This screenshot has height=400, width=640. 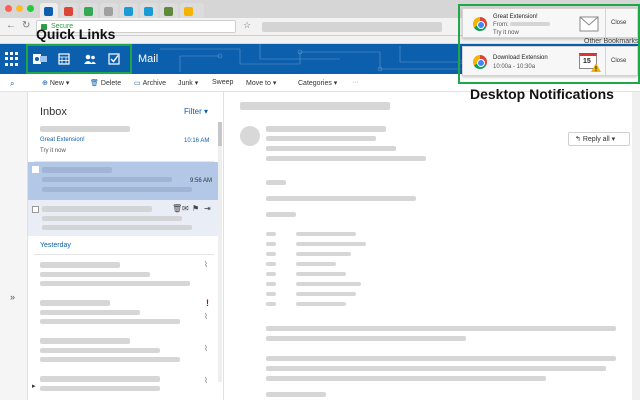 I want to click on notifications-highlight, so click(x=549, y=44).